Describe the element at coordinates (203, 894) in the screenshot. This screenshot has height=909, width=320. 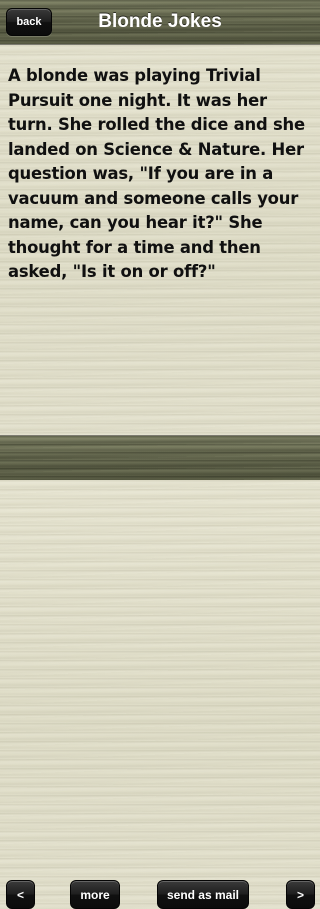
I see `send-as-mail-button: send as mail` at that location.